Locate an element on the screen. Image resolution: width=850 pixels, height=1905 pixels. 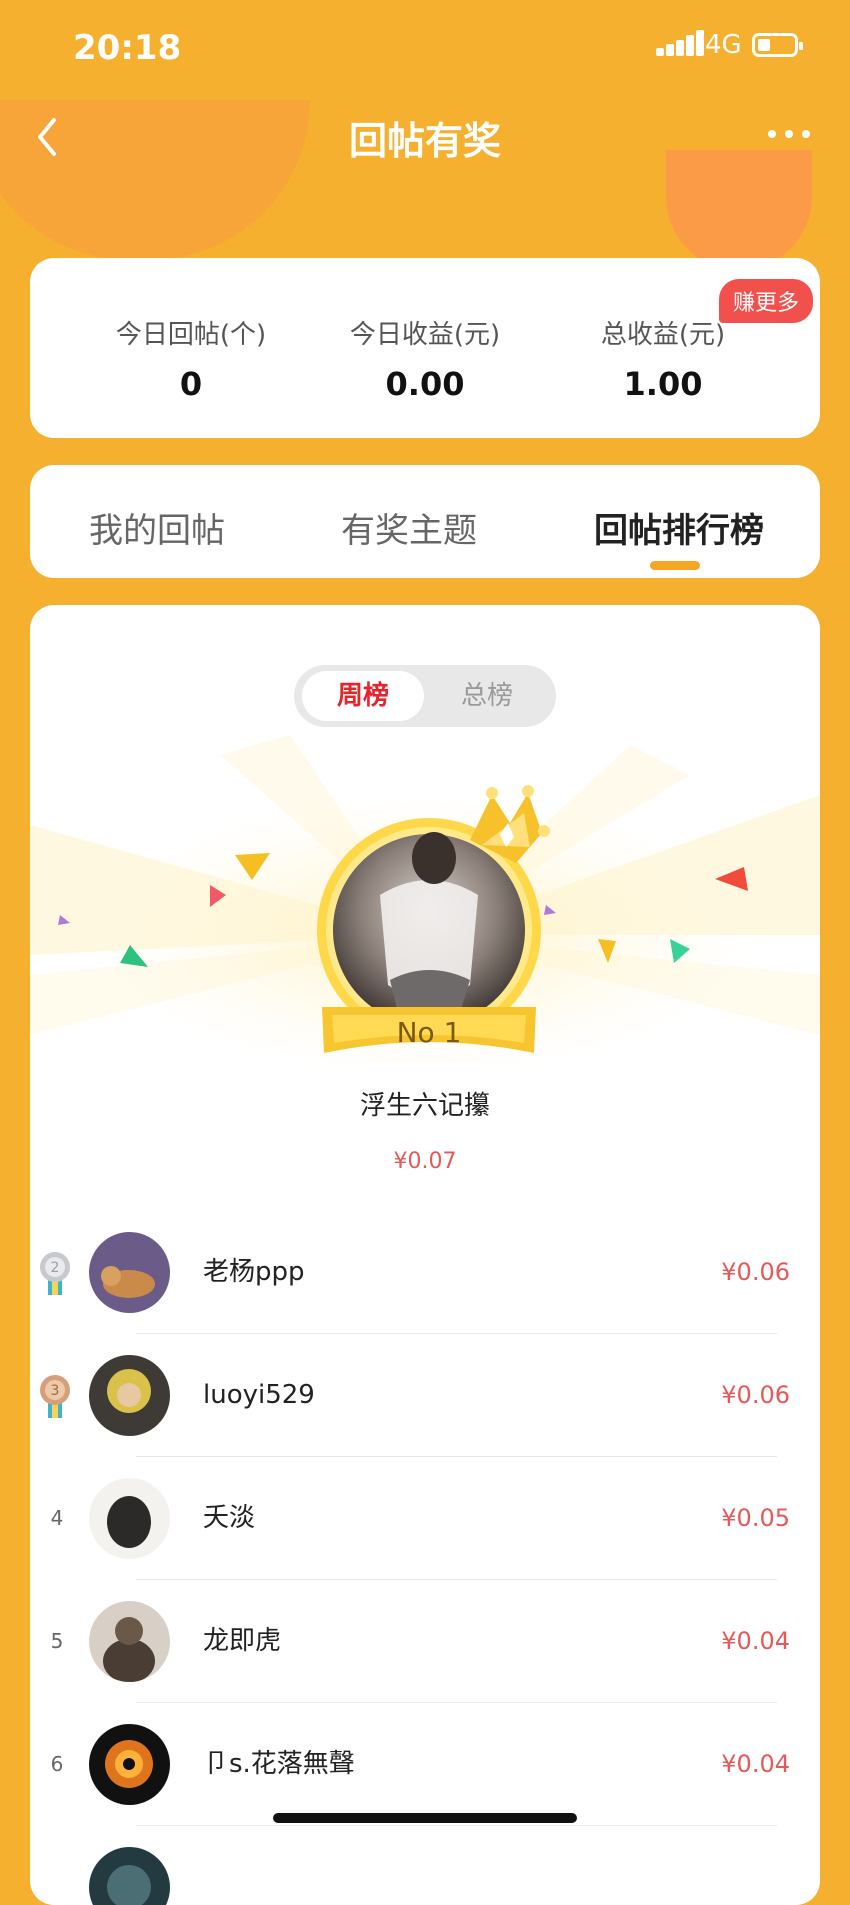
stat-today-earnings: 今日收益(元) 0.00 is located at coordinates (425, 358).